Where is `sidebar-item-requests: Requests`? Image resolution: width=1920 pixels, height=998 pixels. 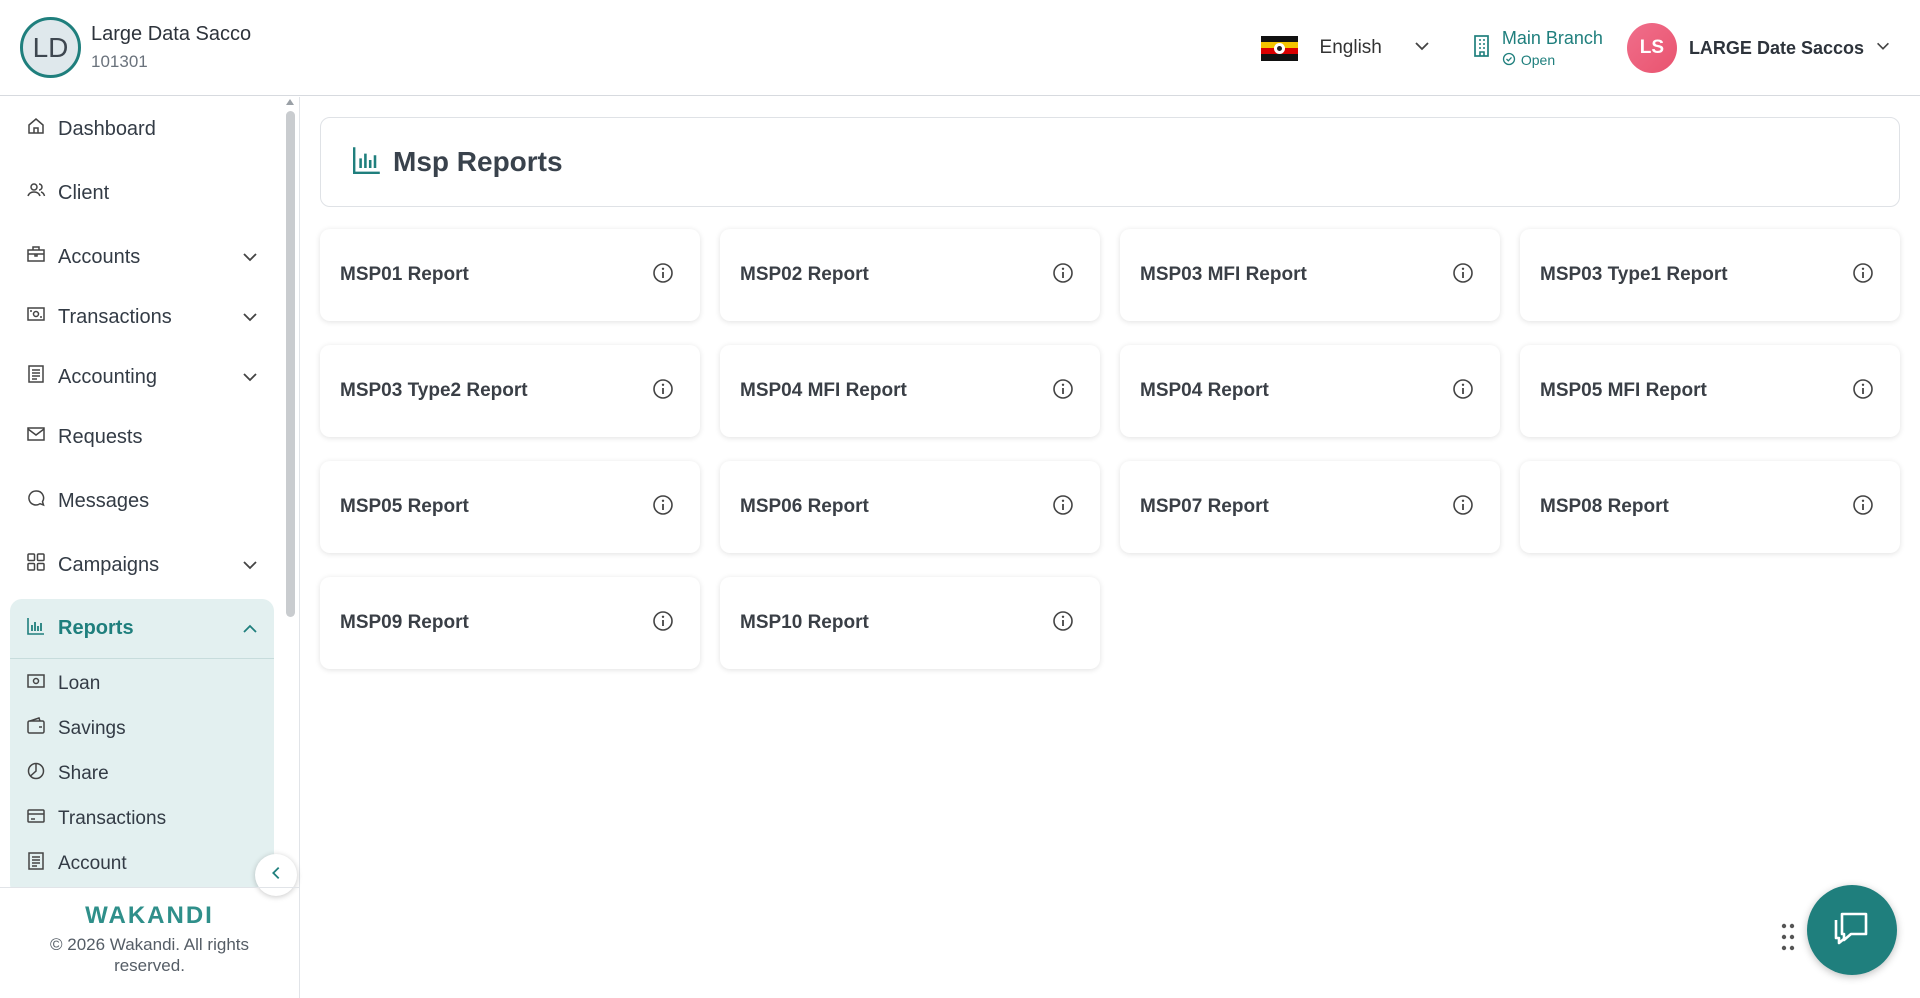 sidebar-item-requests: Requests is located at coordinates (142, 437).